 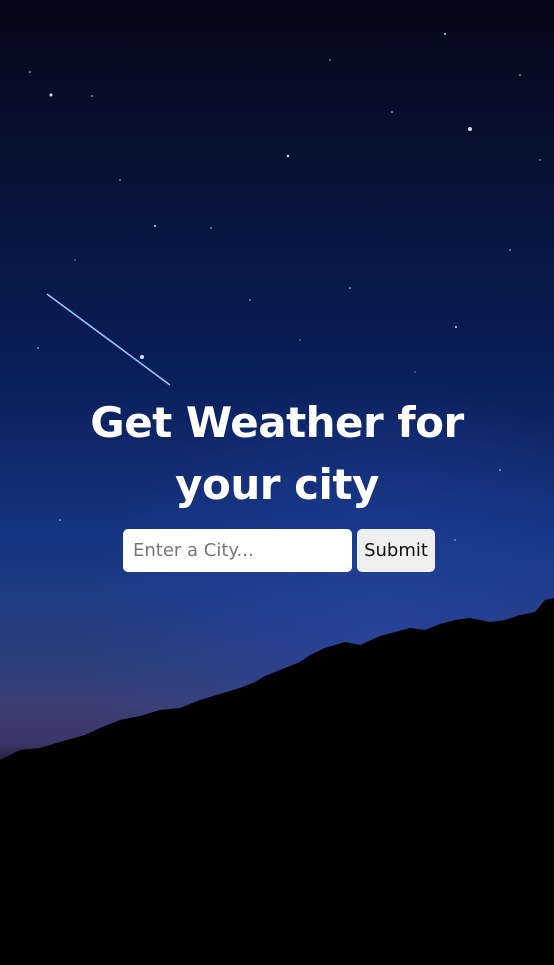 I want to click on city-search-form: Submit, so click(x=279, y=550).